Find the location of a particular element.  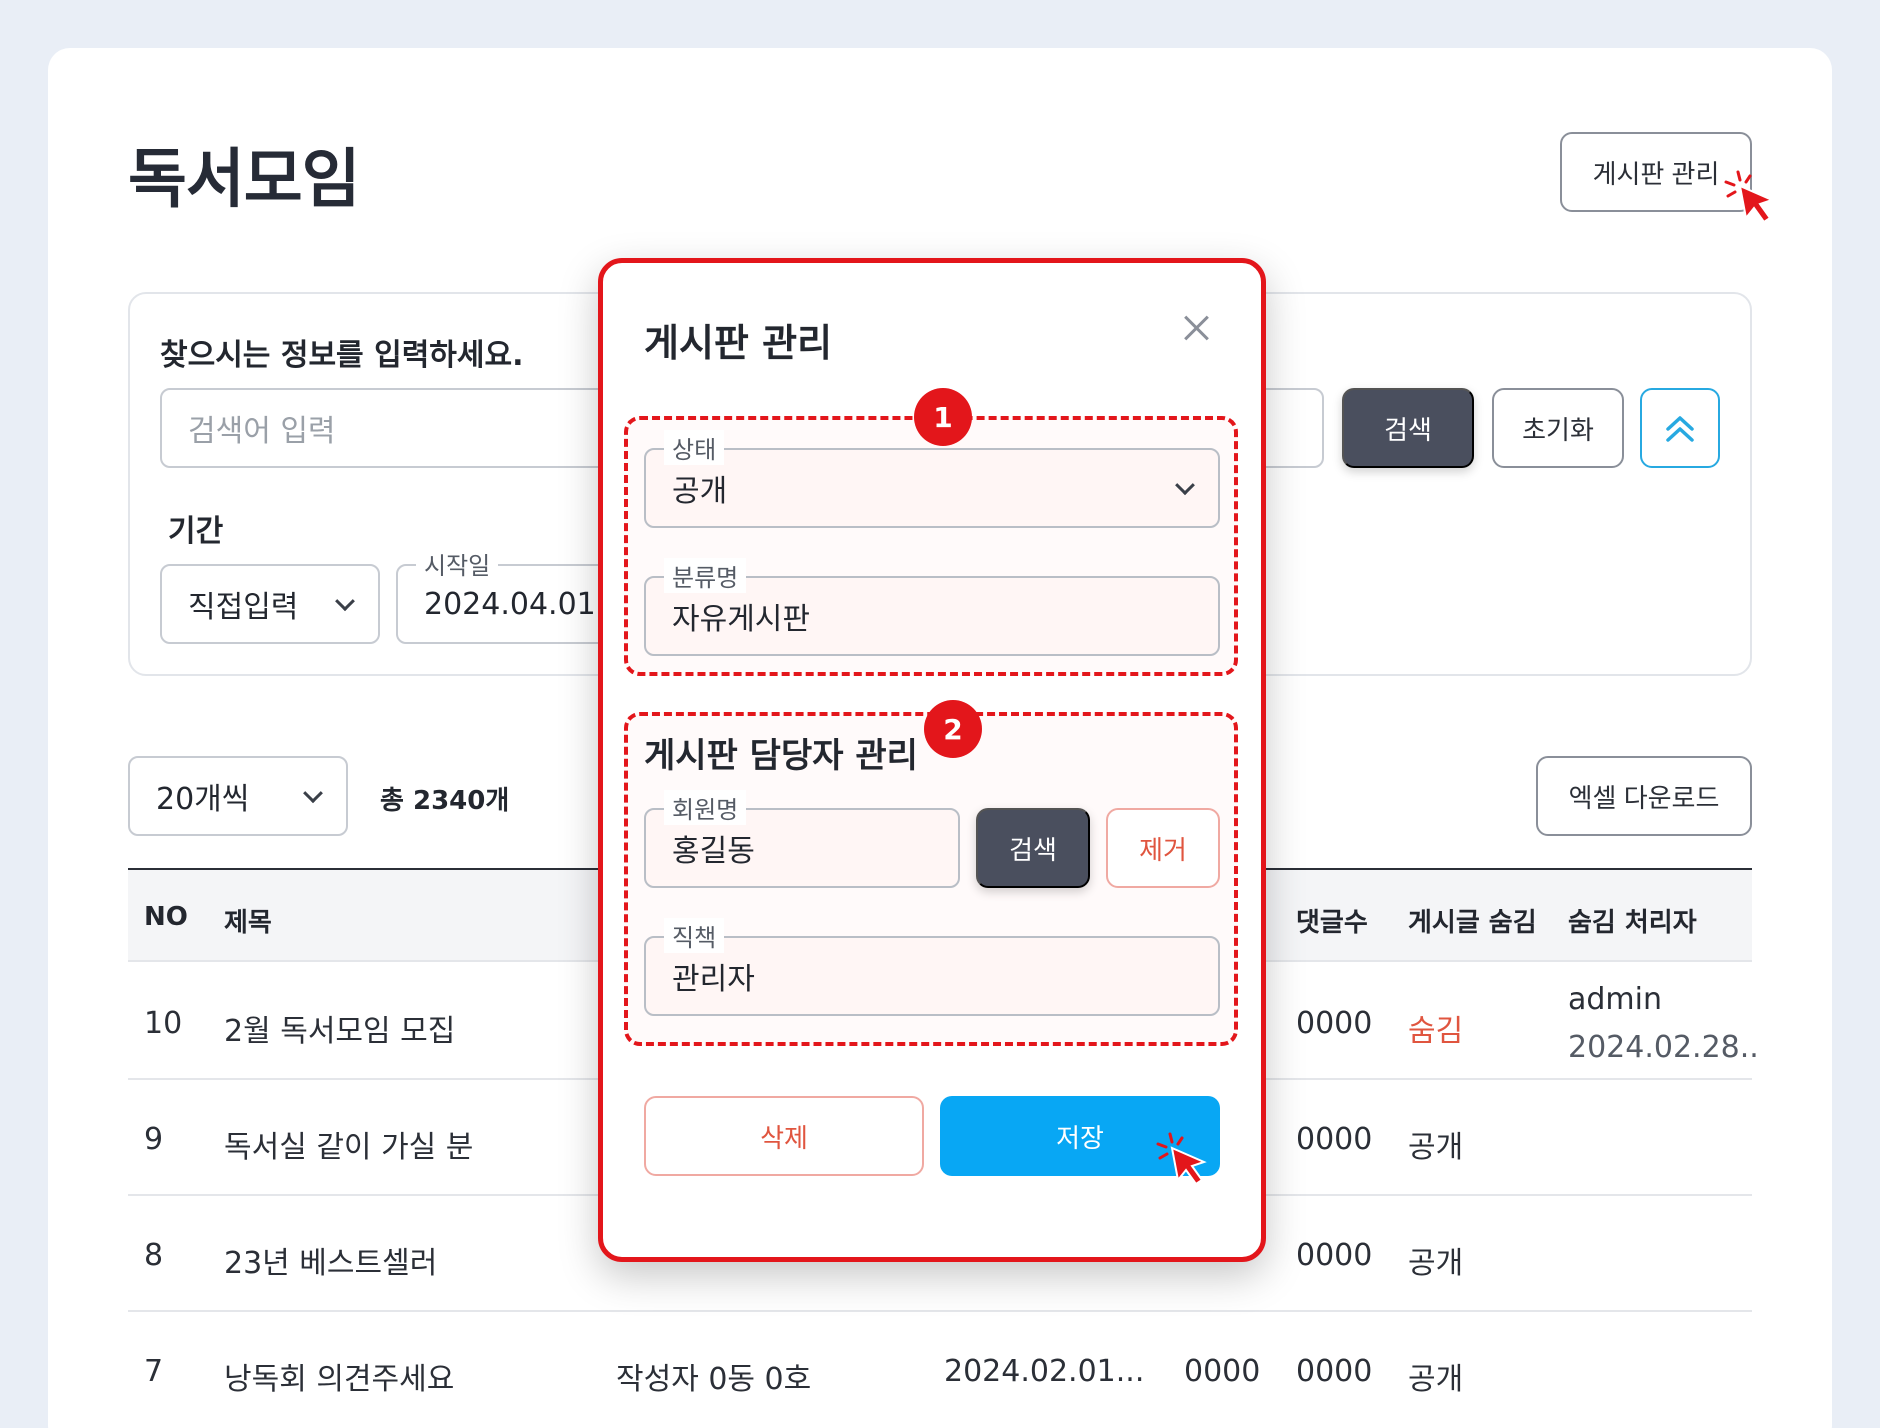

status-select: 공개 is located at coordinates (932, 488).